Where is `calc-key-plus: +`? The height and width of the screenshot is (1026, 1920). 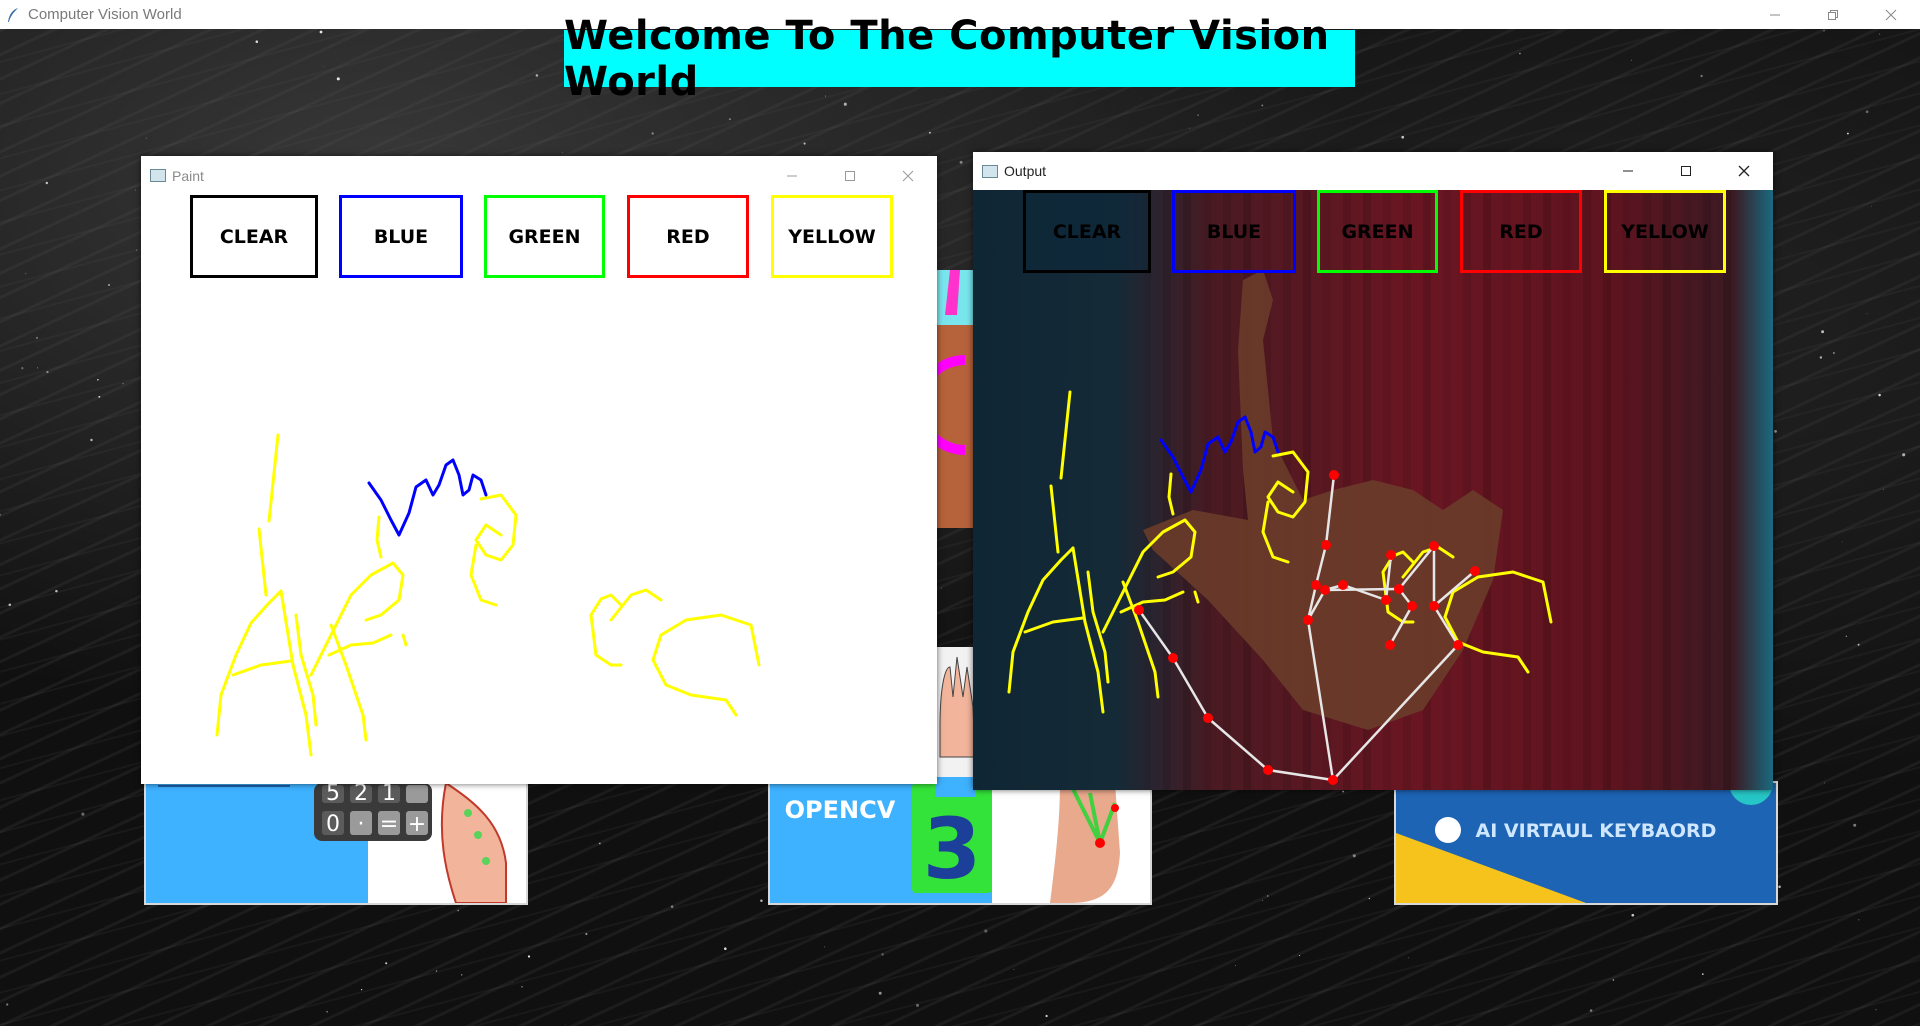
calc-key-plus: + is located at coordinates (417, 824).